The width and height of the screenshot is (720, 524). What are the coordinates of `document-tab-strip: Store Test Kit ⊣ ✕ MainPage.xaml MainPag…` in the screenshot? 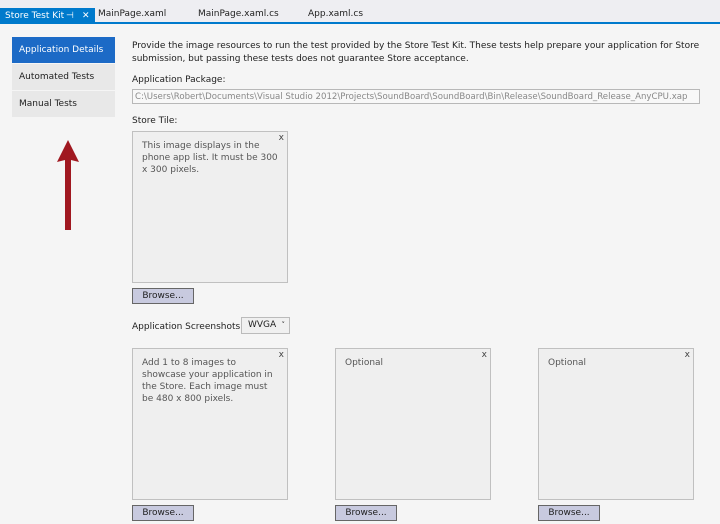 It's located at (360, 12).